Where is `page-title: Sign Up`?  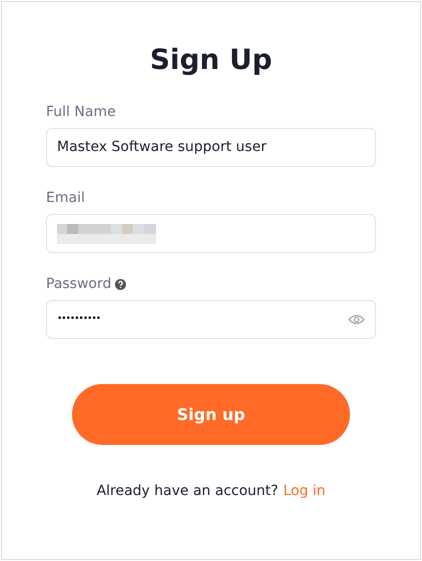 page-title: Sign Up is located at coordinates (211, 60).